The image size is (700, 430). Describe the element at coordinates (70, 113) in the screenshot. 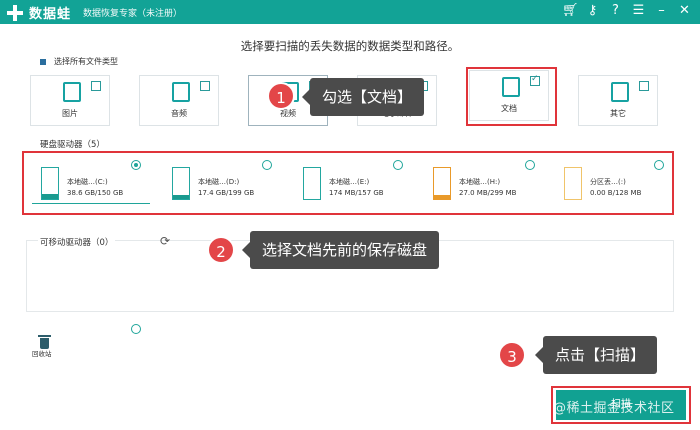

I see `type-label: 图片` at that location.